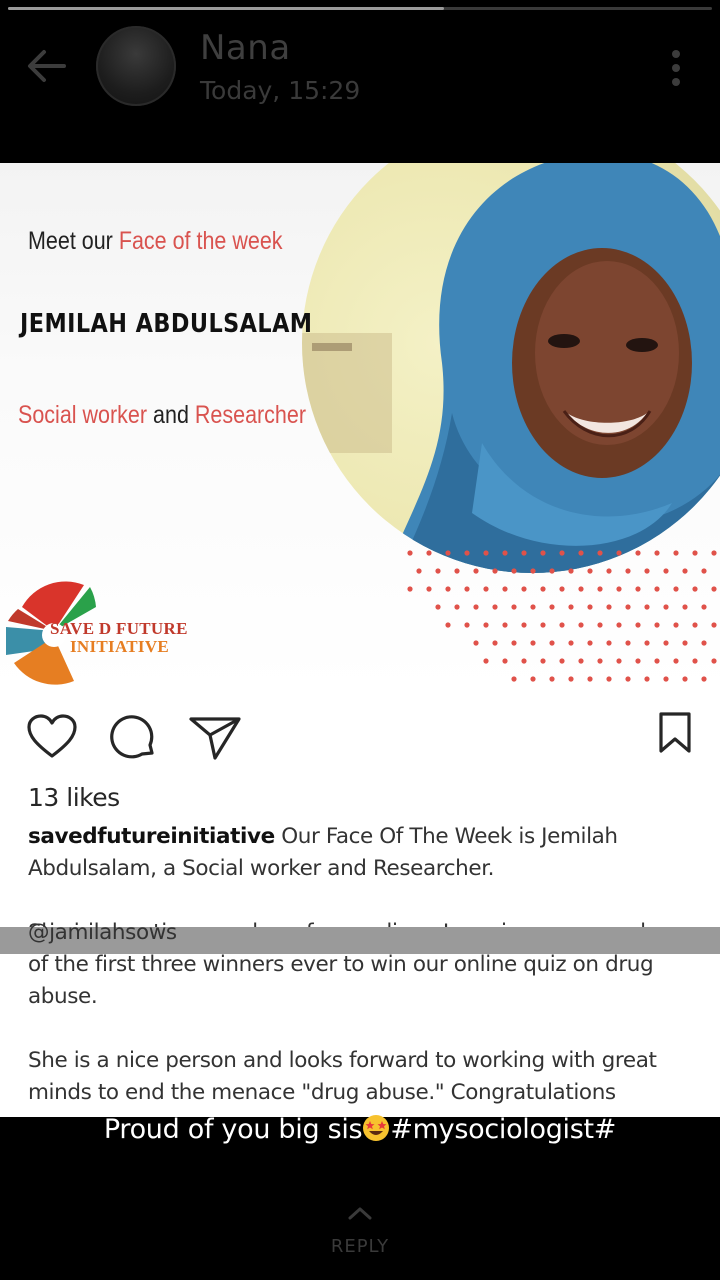 This screenshot has height=1280, width=720. I want to click on back-button, so click(46, 66).